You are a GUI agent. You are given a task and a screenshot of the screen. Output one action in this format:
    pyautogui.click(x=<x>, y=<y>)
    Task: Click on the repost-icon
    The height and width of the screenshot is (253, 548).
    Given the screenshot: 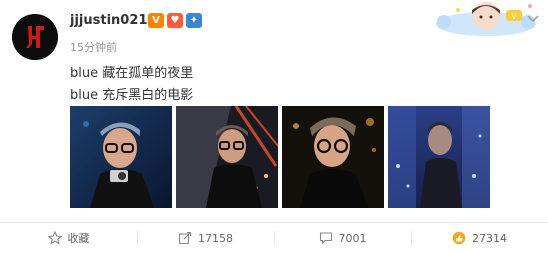 What is the action you would take?
    pyautogui.click(x=185, y=238)
    